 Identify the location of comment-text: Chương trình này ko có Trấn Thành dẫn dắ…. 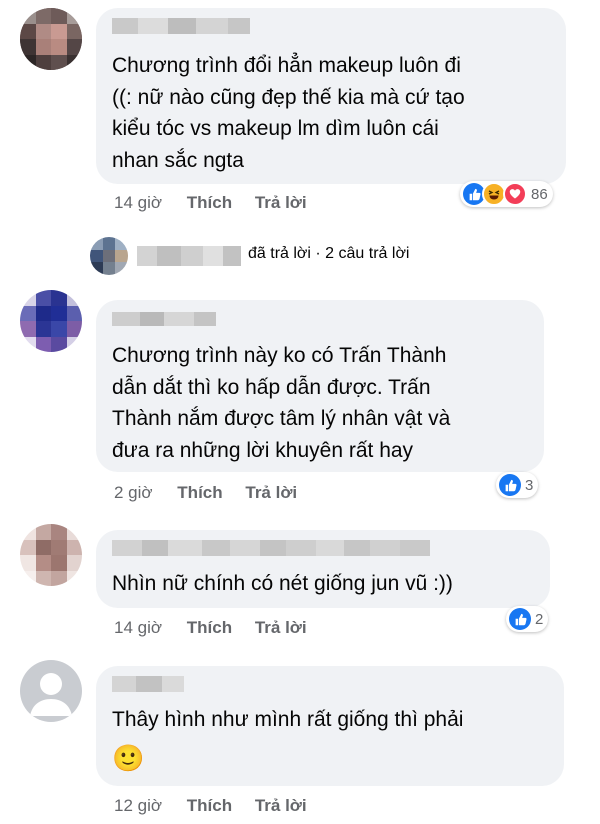
(281, 403).